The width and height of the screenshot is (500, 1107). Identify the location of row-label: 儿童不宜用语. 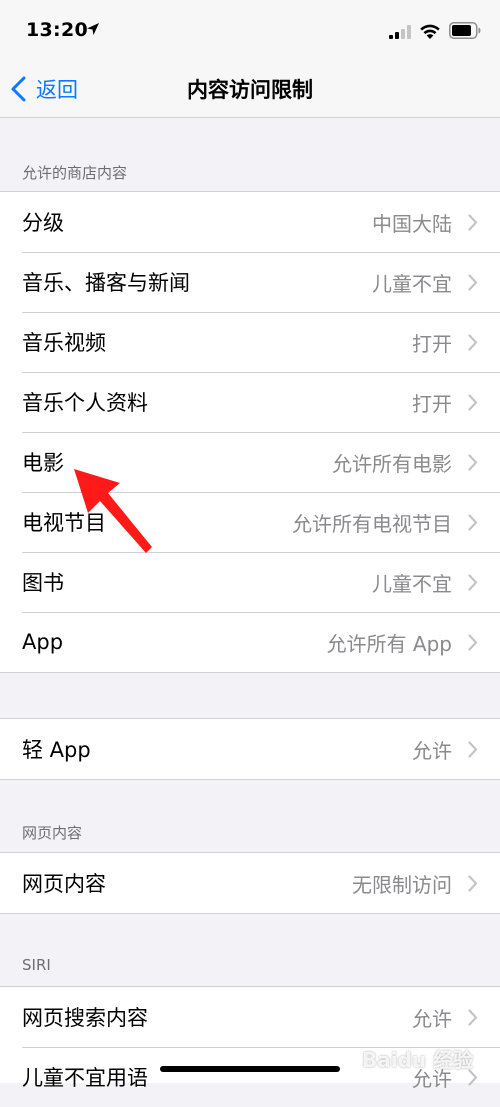
(85, 1078).